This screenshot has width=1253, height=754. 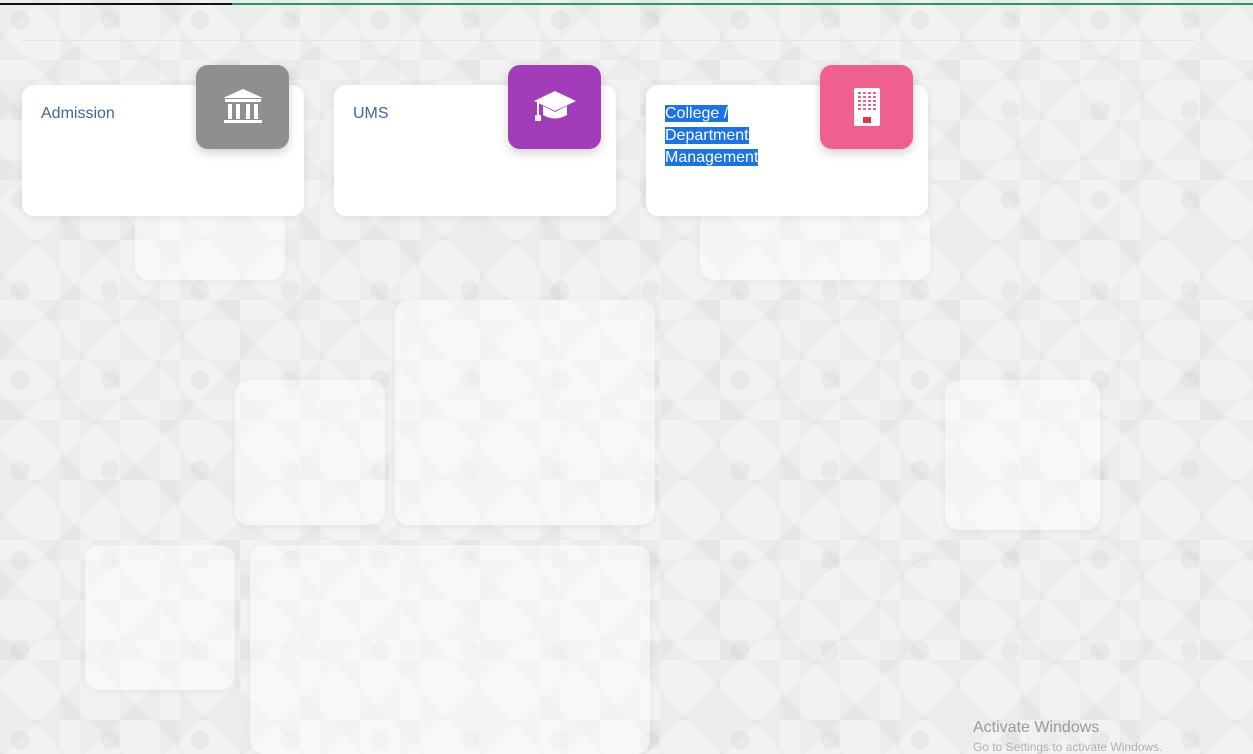 I want to click on loading-bar, so click(x=626, y=4).